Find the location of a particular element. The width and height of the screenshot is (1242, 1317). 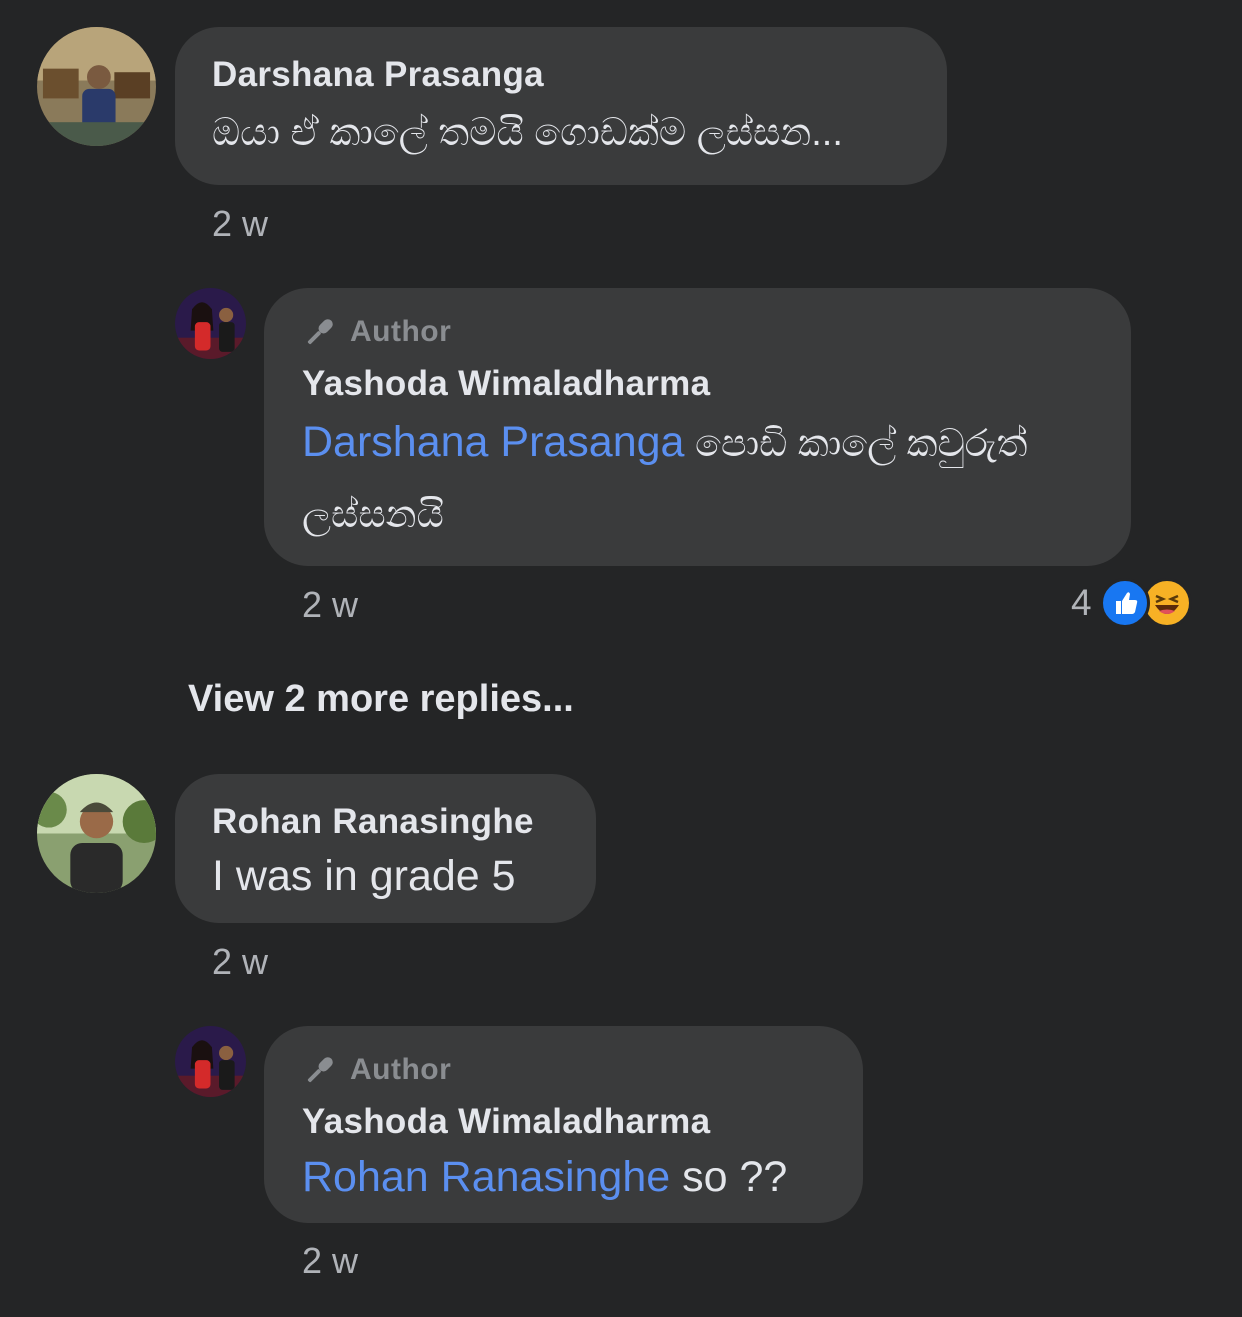

like-icon is located at coordinates (1124, 603).